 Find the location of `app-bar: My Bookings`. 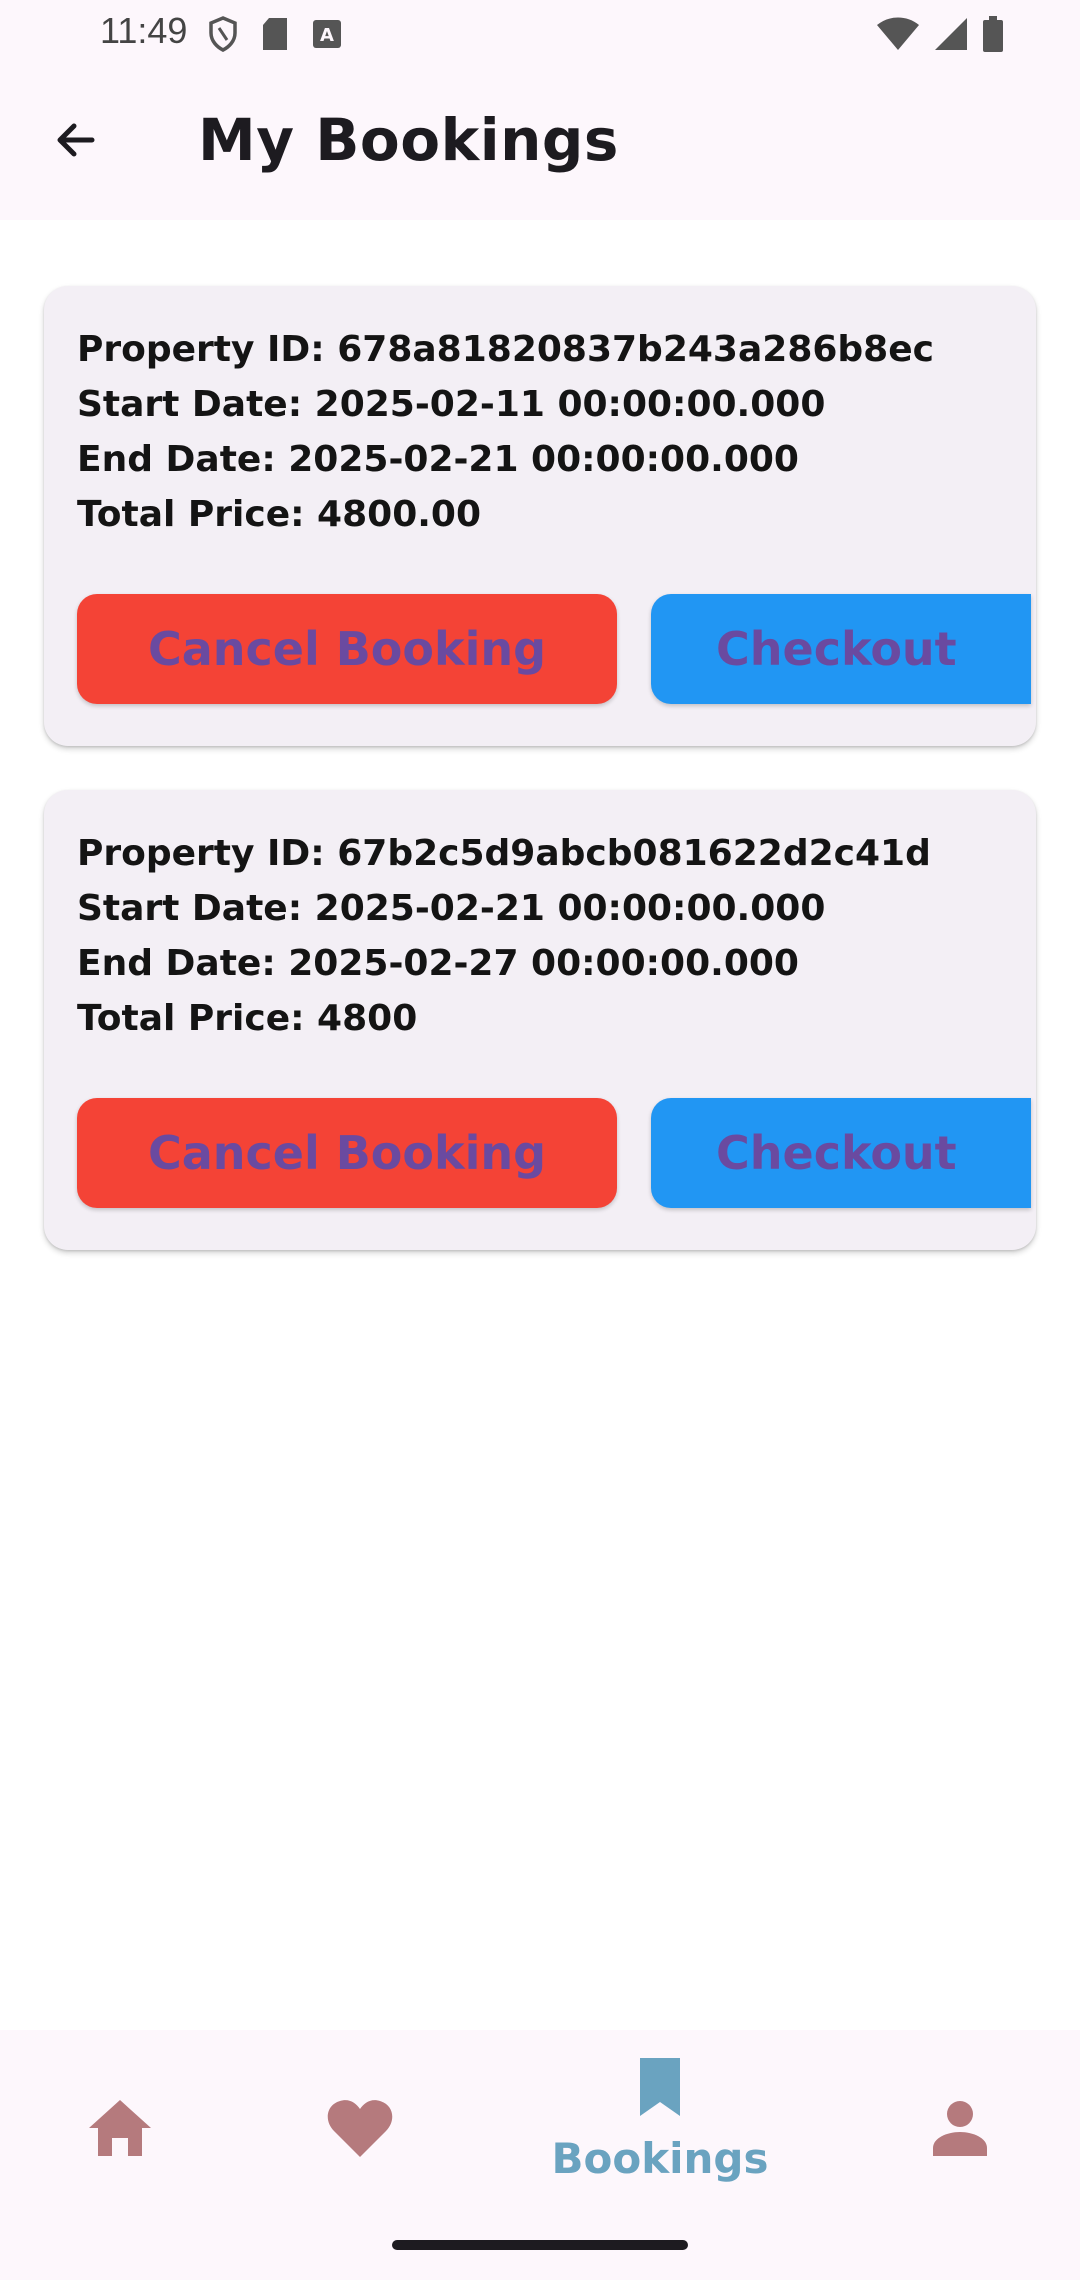

app-bar: My Bookings is located at coordinates (540, 142).